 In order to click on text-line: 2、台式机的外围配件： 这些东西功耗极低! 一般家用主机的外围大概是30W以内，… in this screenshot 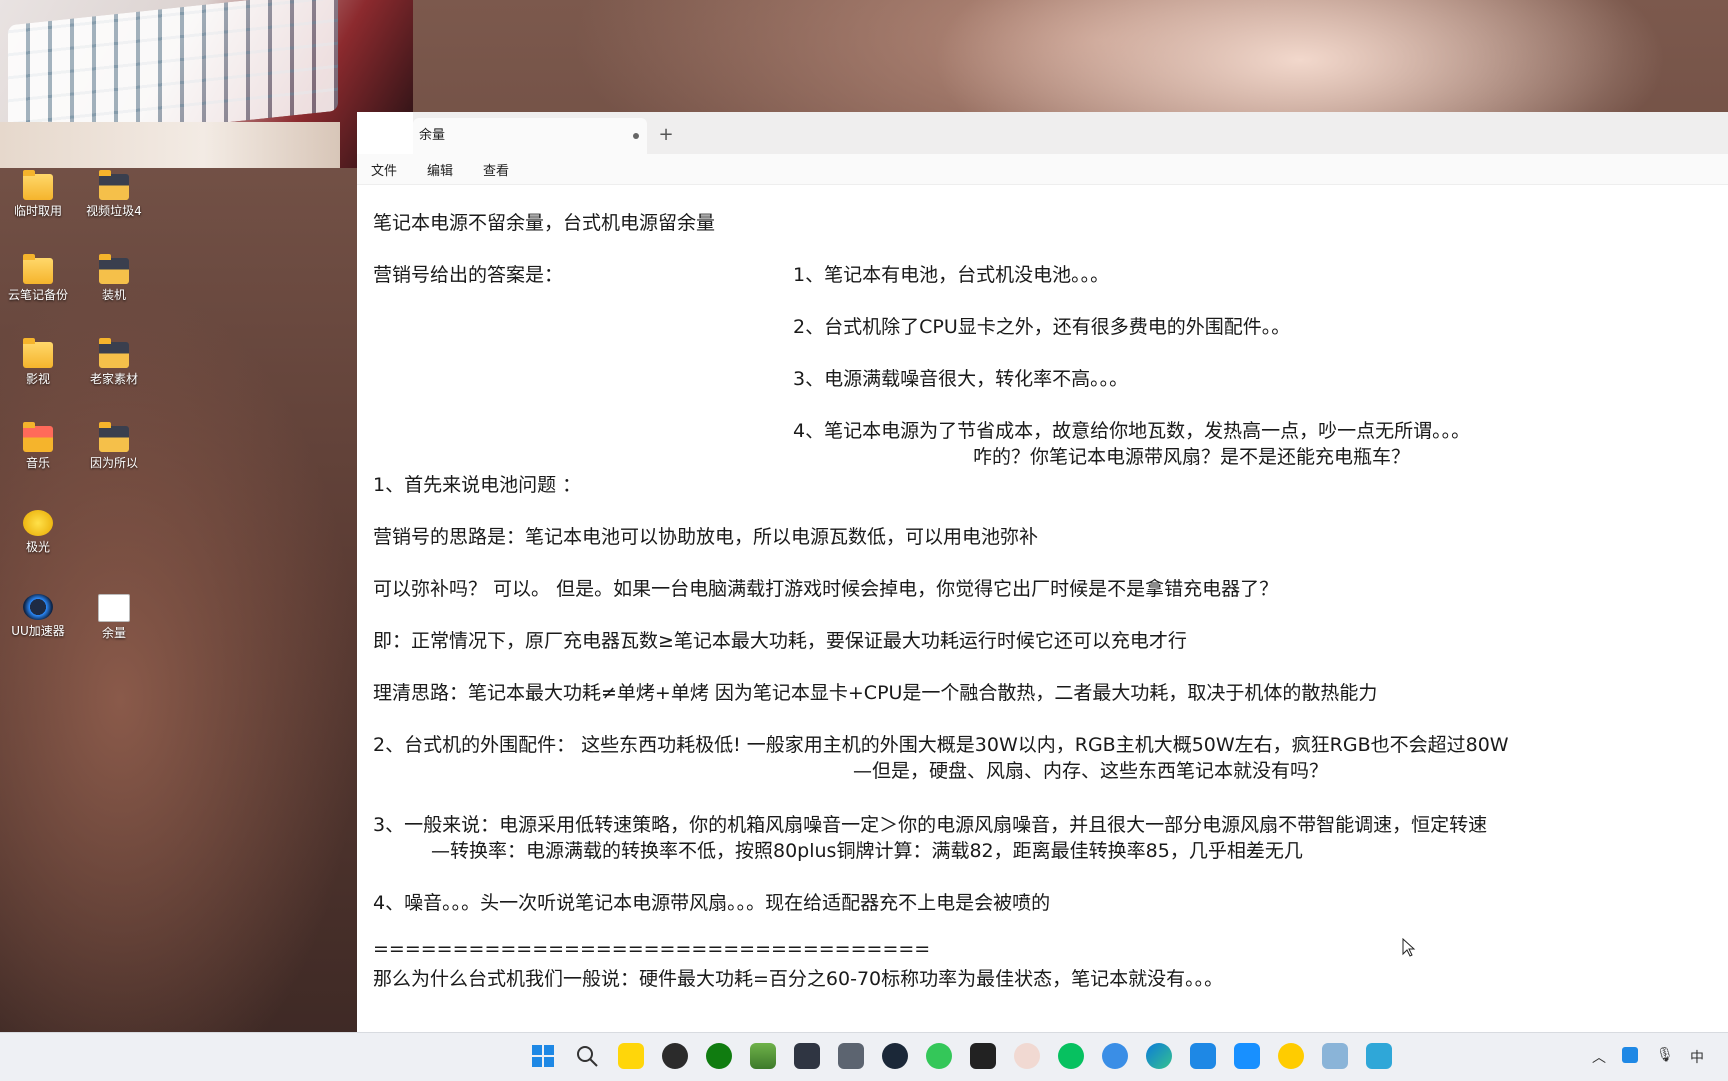, I will do `click(941, 745)`.